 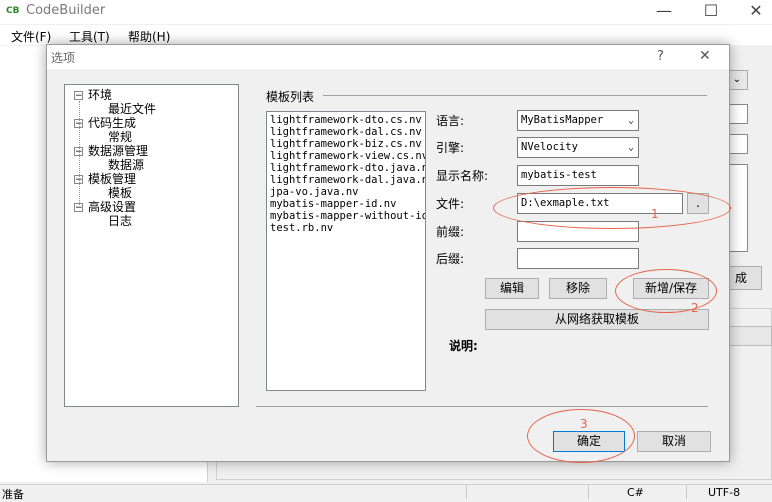 What do you see at coordinates (149, 36) in the screenshot?
I see `menu-help: 帮助(H)` at bounding box center [149, 36].